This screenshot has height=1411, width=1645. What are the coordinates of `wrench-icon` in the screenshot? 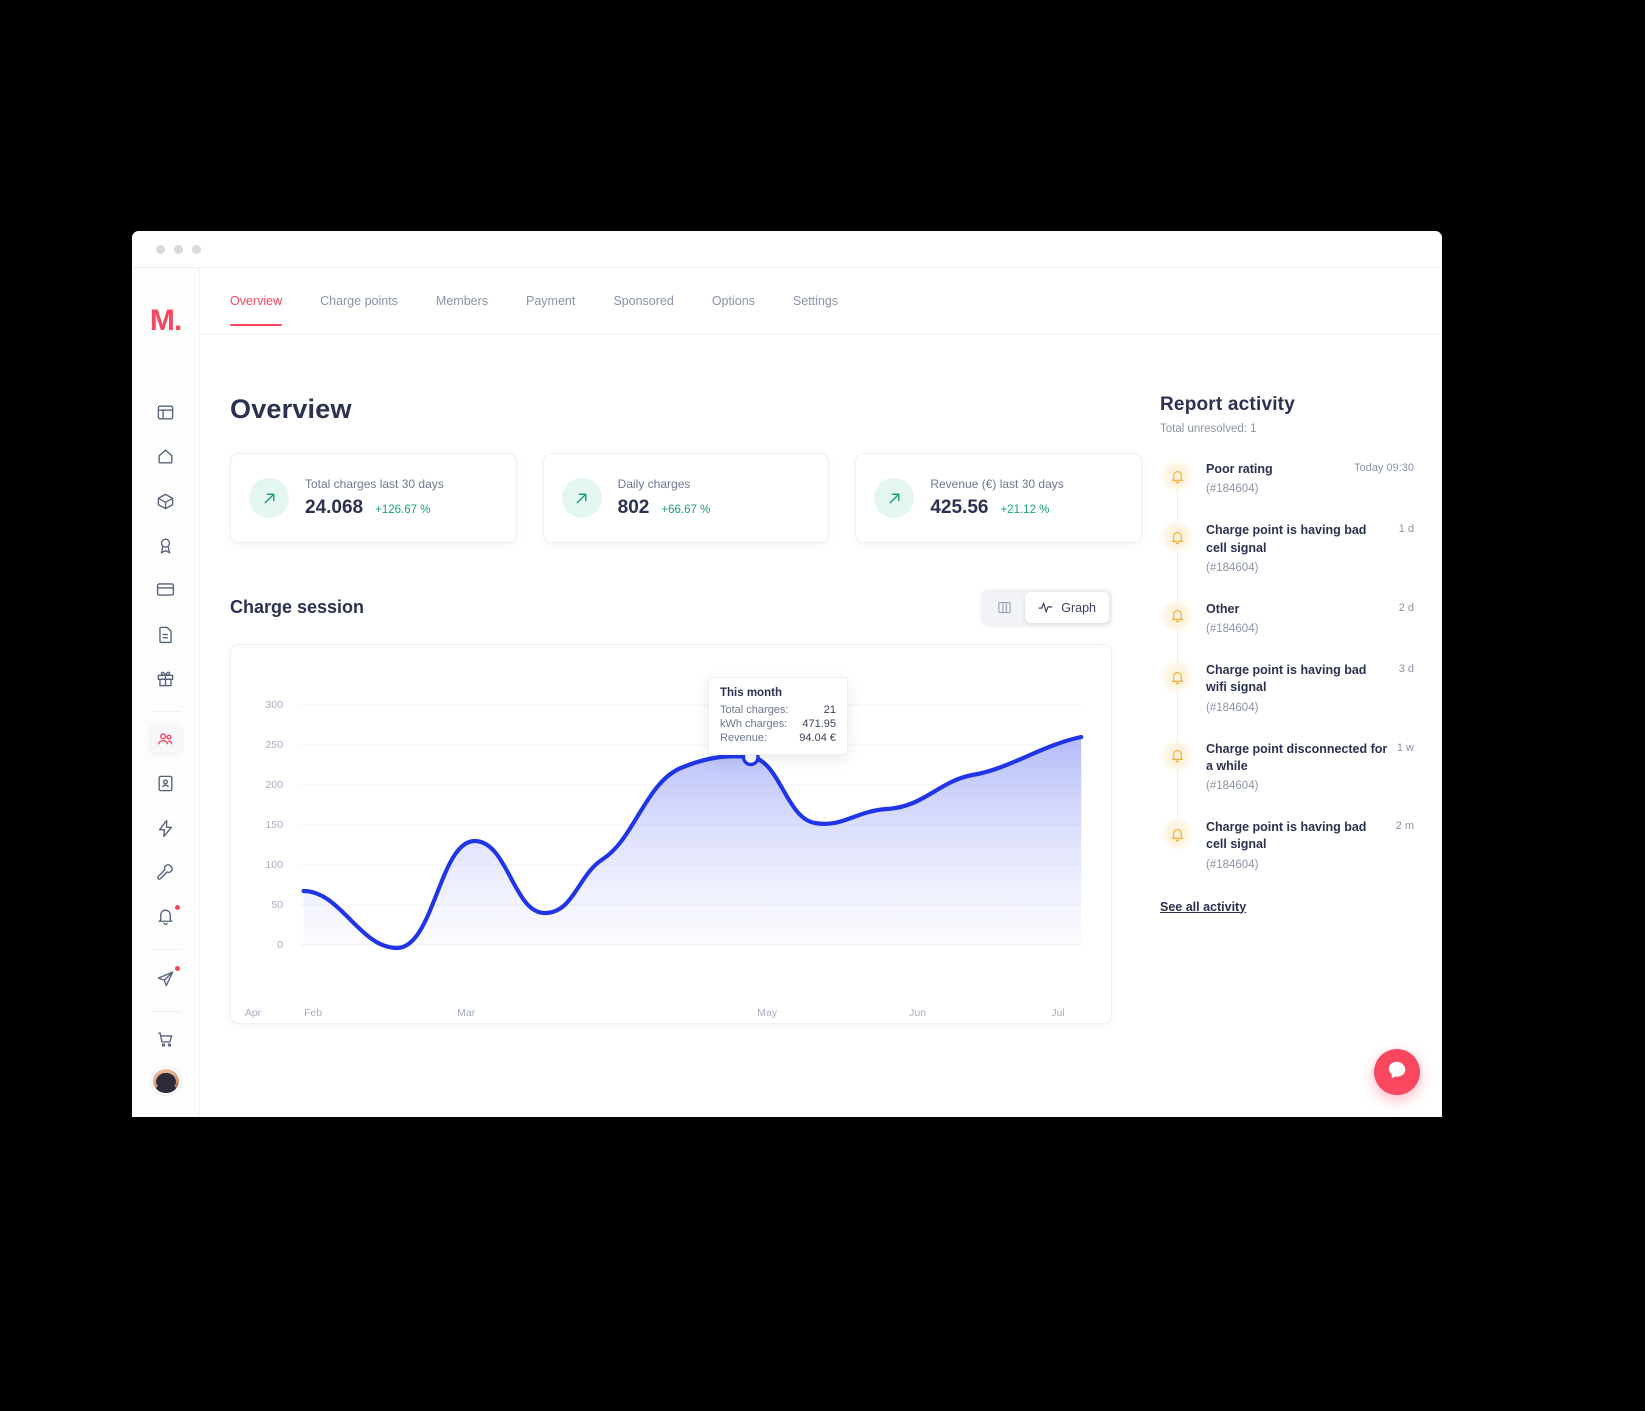 It's located at (165, 872).